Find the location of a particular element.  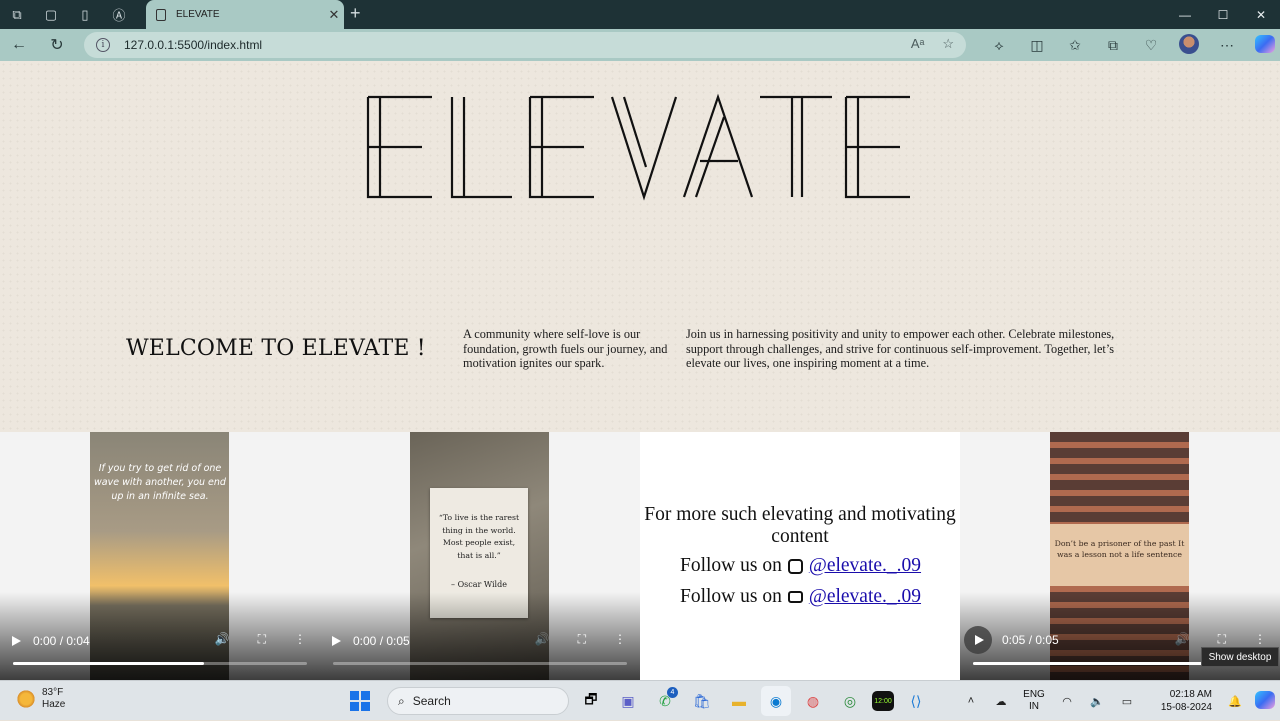

vscode-icon: ⟨⟩ is located at coordinates (916, 701).